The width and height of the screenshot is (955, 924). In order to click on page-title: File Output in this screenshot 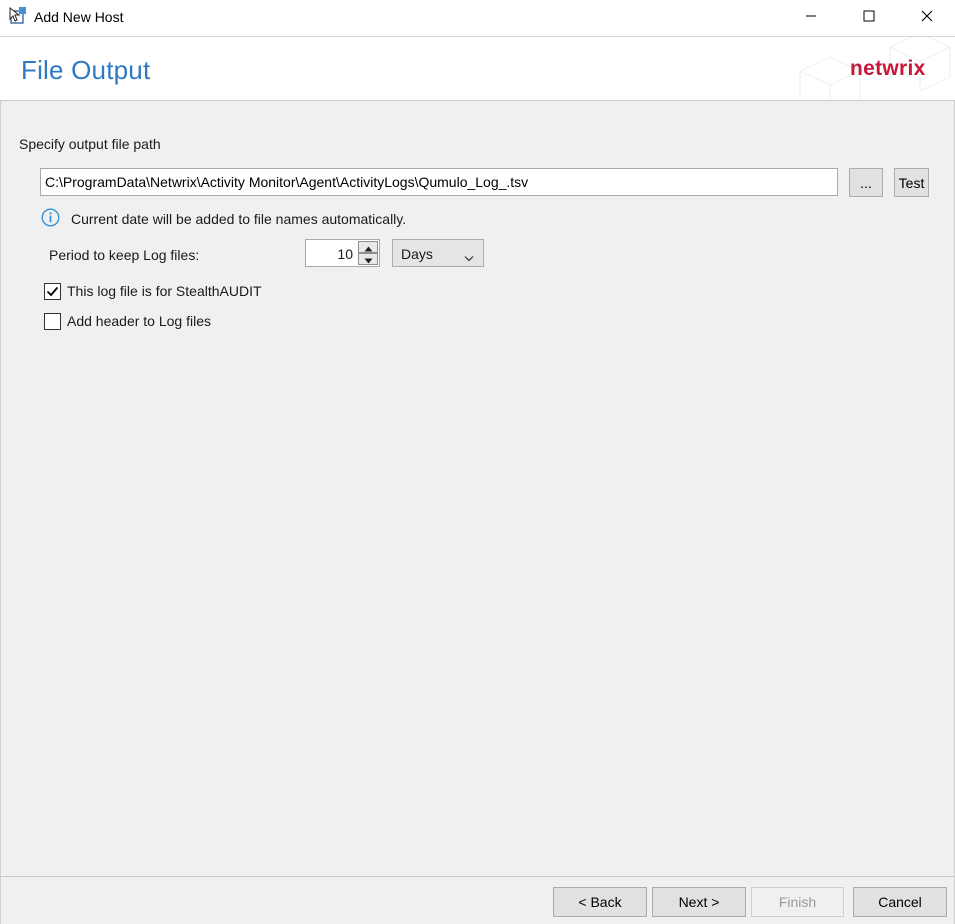, I will do `click(86, 70)`.